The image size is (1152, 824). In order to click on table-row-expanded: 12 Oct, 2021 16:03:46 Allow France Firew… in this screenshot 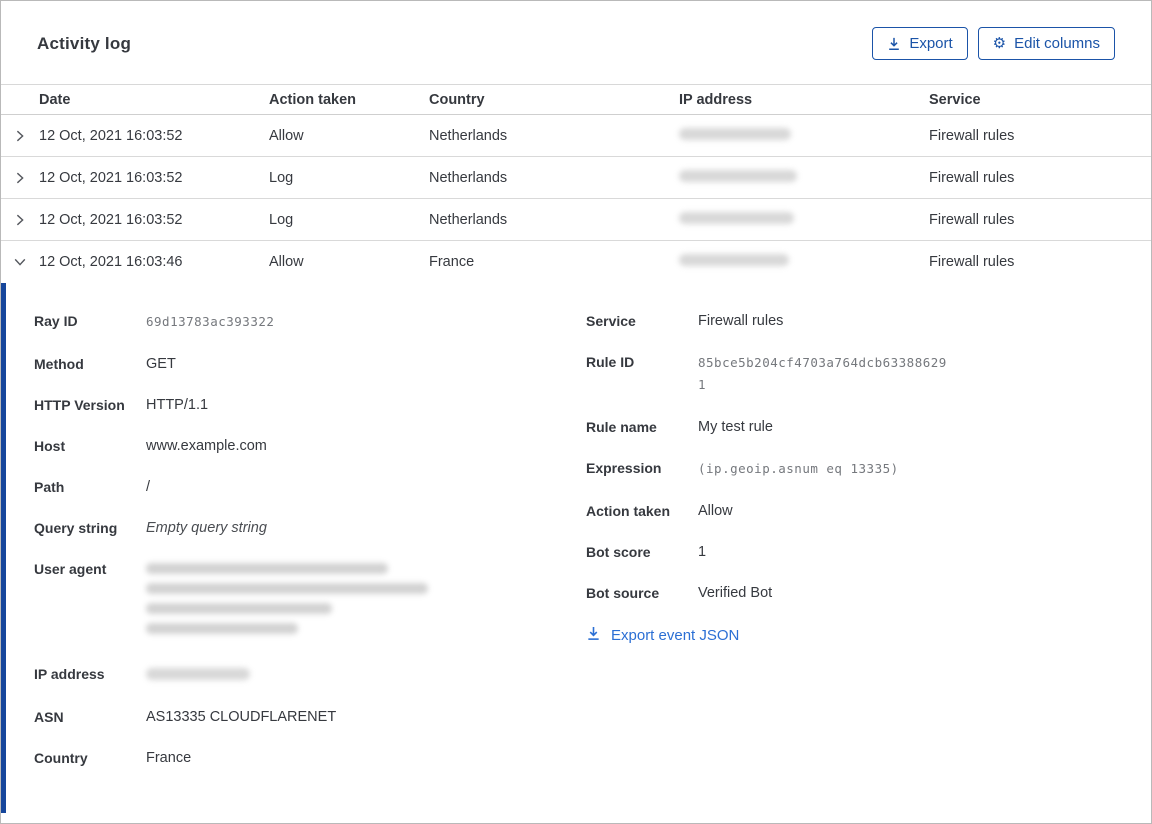, I will do `click(576, 262)`.